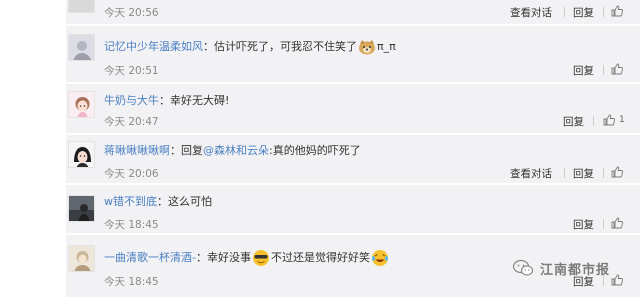 The height and width of the screenshot is (297, 640). Describe the element at coordinates (523, 267) in the screenshot. I see `wechat-icon` at that location.